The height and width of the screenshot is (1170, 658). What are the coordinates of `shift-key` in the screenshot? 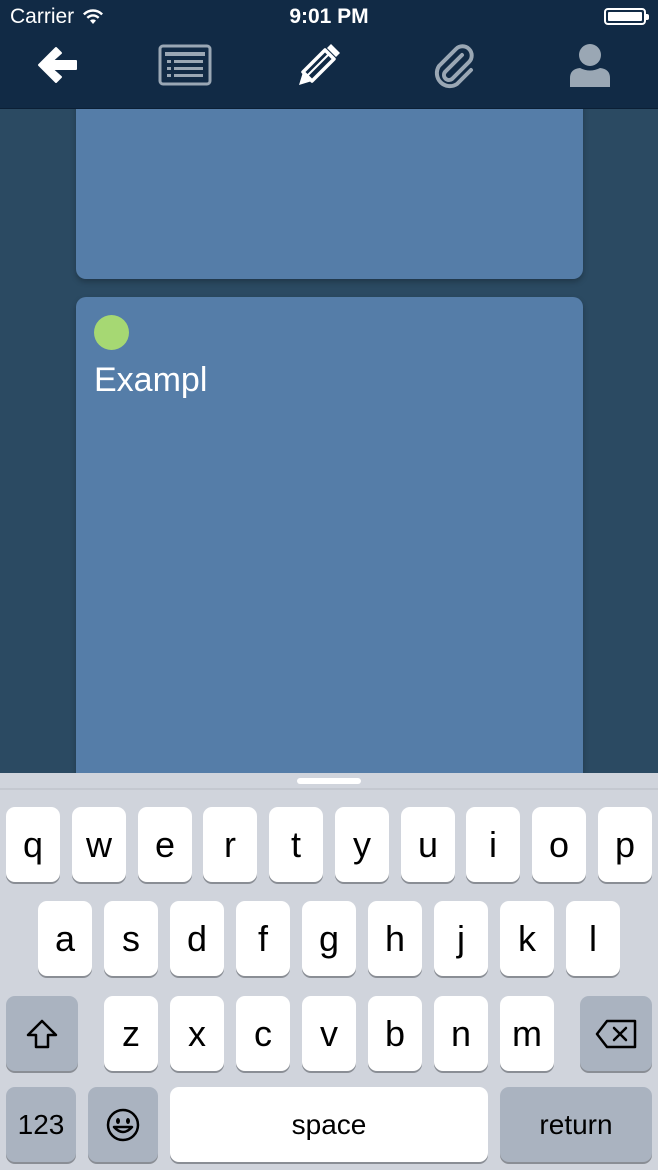 It's located at (42, 1033).